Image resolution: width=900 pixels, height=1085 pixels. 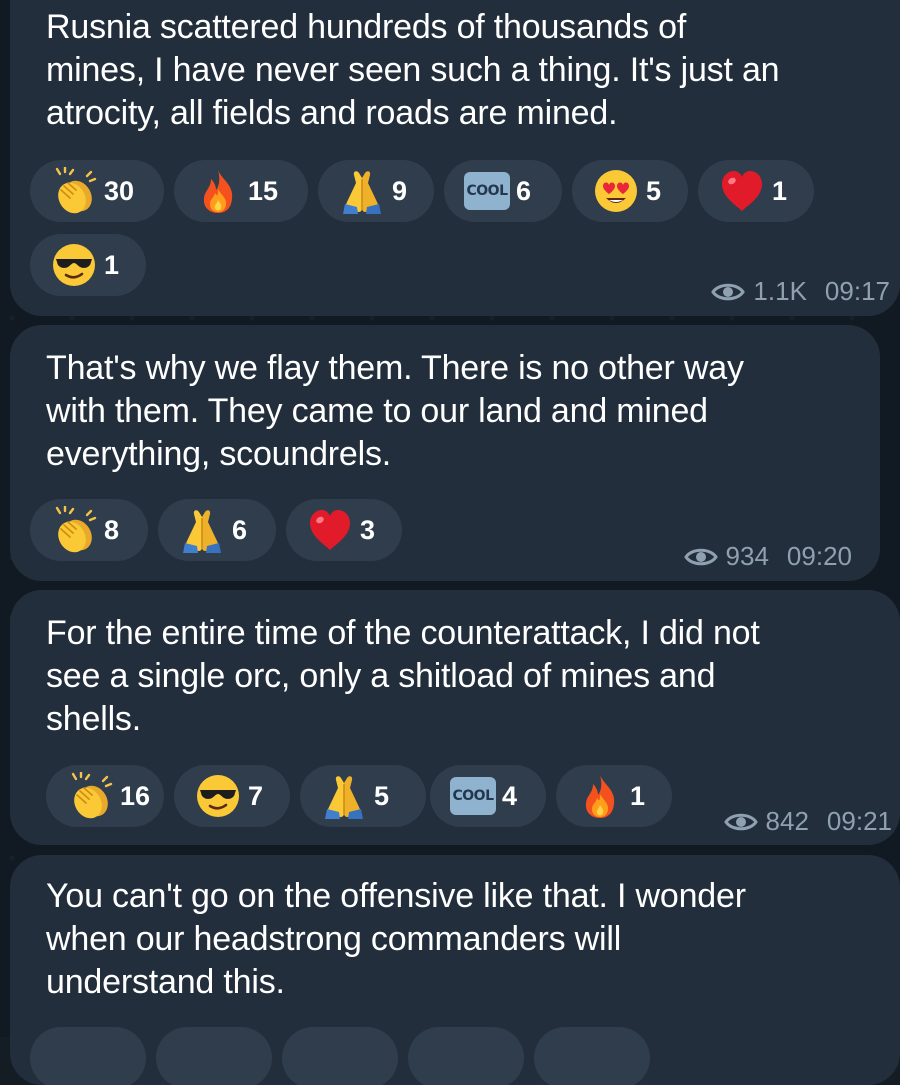 What do you see at coordinates (510, 795) in the screenshot?
I see `reaction-count: 4` at bounding box center [510, 795].